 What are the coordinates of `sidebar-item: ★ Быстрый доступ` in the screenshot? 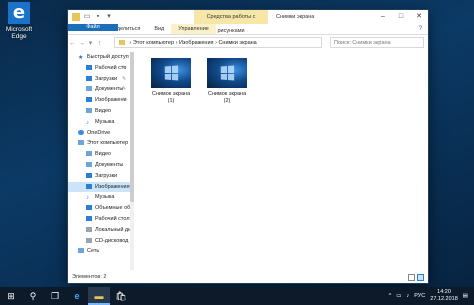 It's located at (100, 57).